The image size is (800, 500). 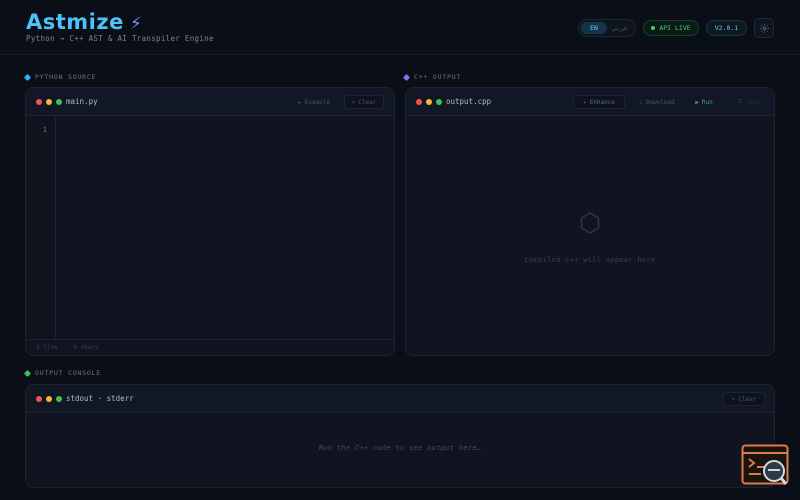 I want to click on settings-button, so click(x=764, y=28).